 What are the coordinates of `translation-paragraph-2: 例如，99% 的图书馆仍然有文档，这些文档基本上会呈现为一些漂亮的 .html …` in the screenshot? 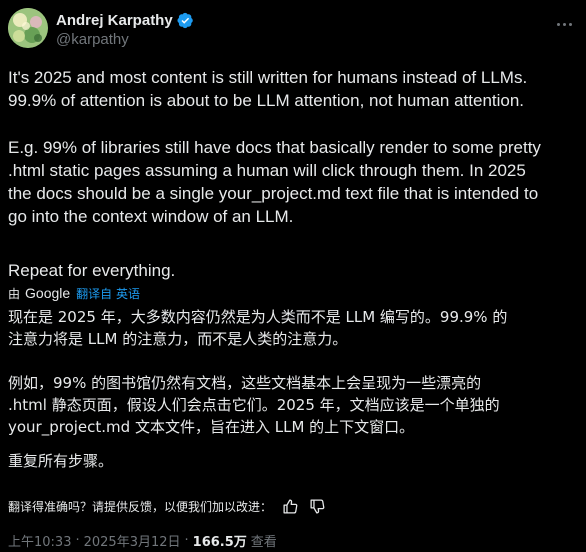 It's located at (254, 405).